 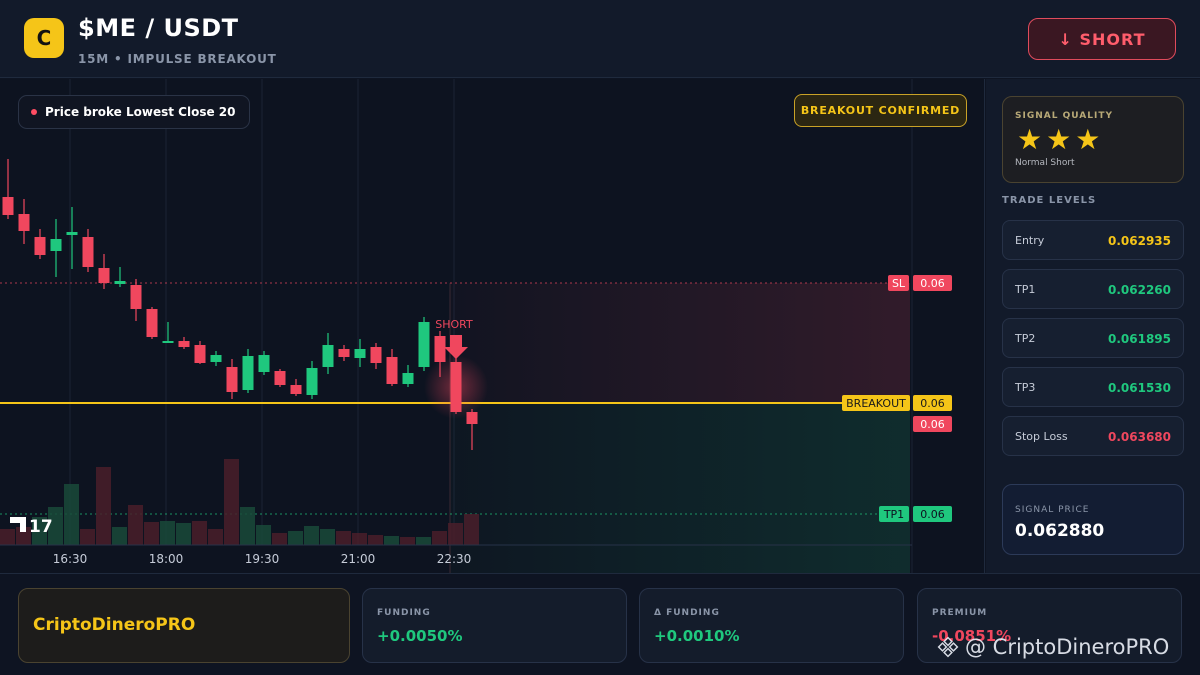 What do you see at coordinates (420, 636) in the screenshot?
I see `metric-value: +0.0050%` at bounding box center [420, 636].